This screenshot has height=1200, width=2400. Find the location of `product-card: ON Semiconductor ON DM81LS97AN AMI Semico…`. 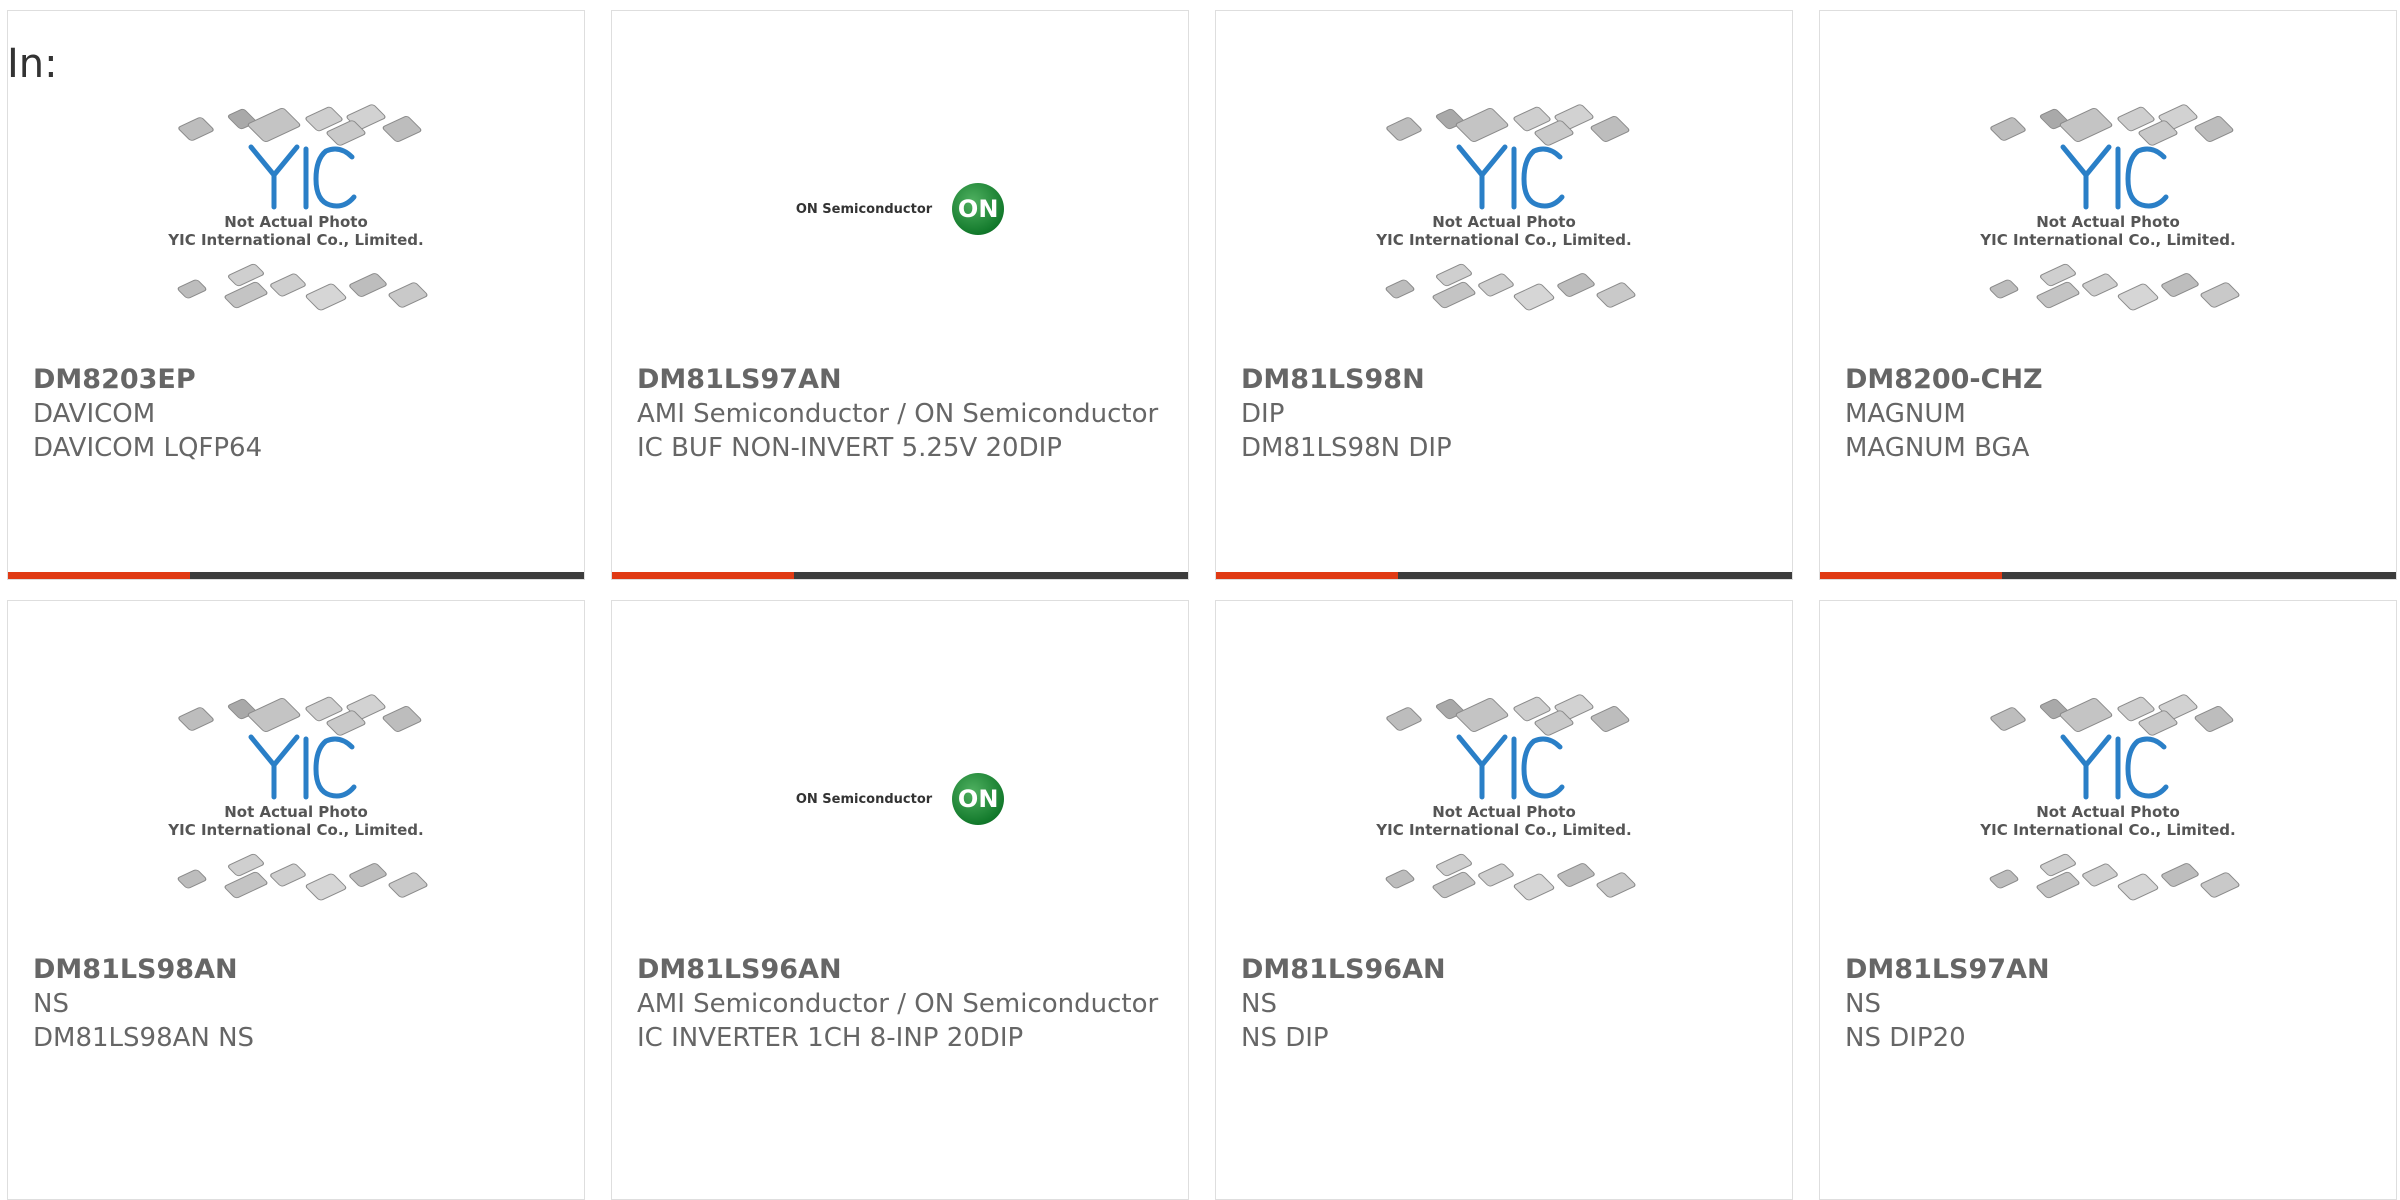

product-card: ON Semiconductor ON DM81LS97AN AMI Semico… is located at coordinates (900, 295).